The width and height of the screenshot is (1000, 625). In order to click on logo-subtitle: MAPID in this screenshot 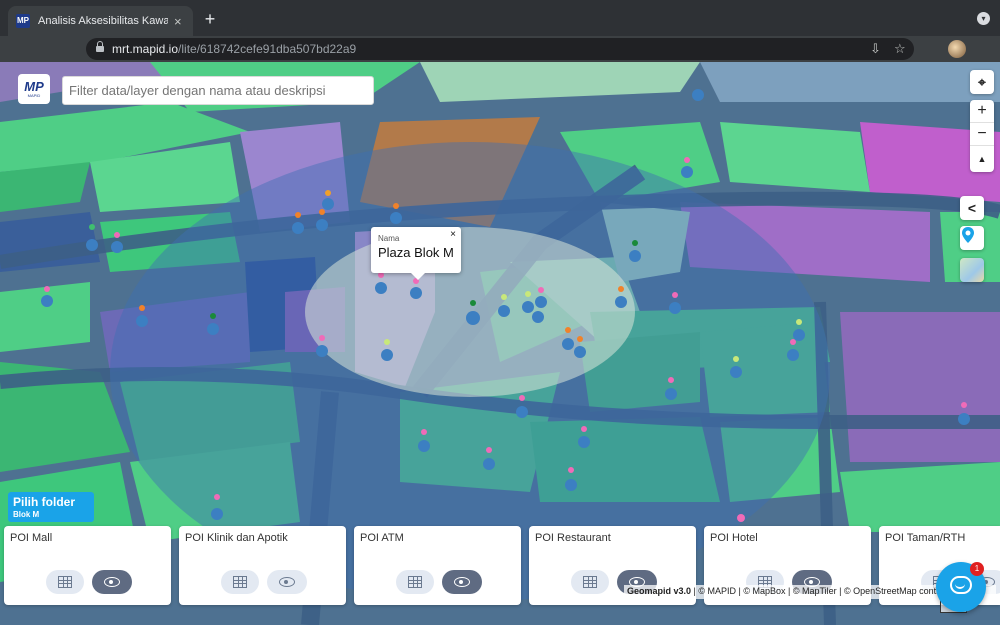, I will do `click(34, 95)`.